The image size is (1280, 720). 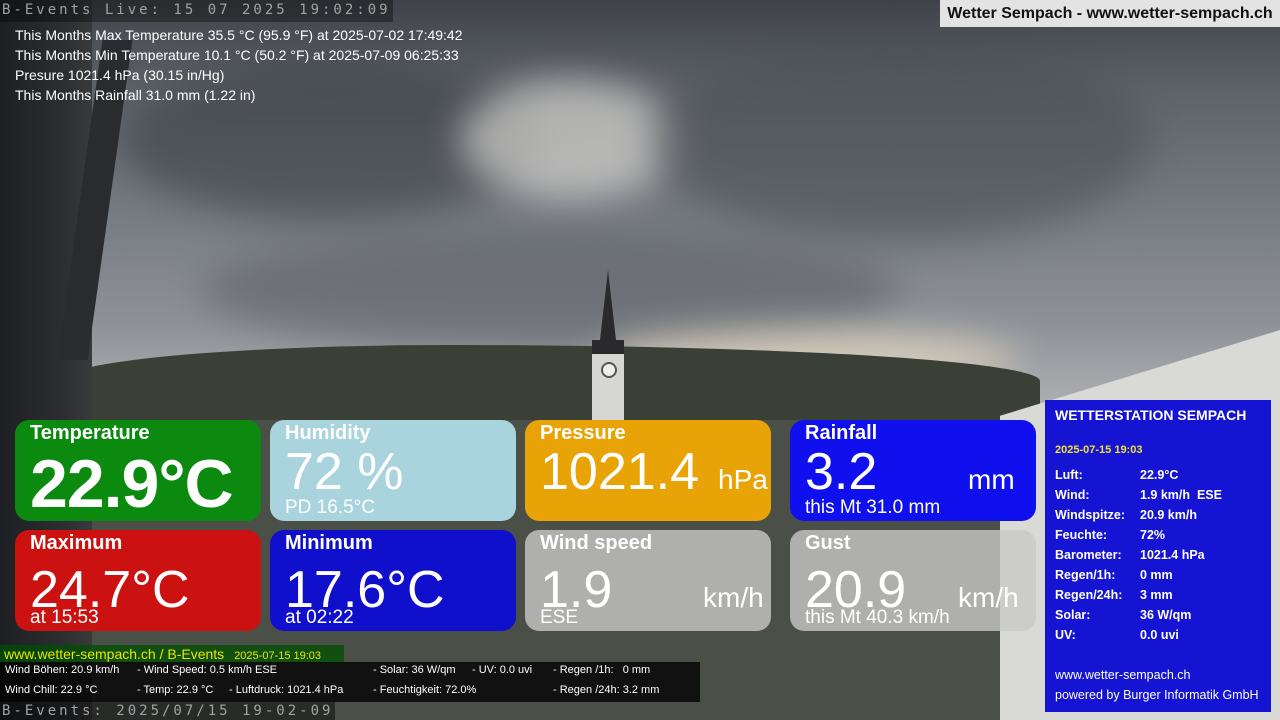 What do you see at coordinates (64, 617) in the screenshot?
I see `maximum-time: at 15:53` at bounding box center [64, 617].